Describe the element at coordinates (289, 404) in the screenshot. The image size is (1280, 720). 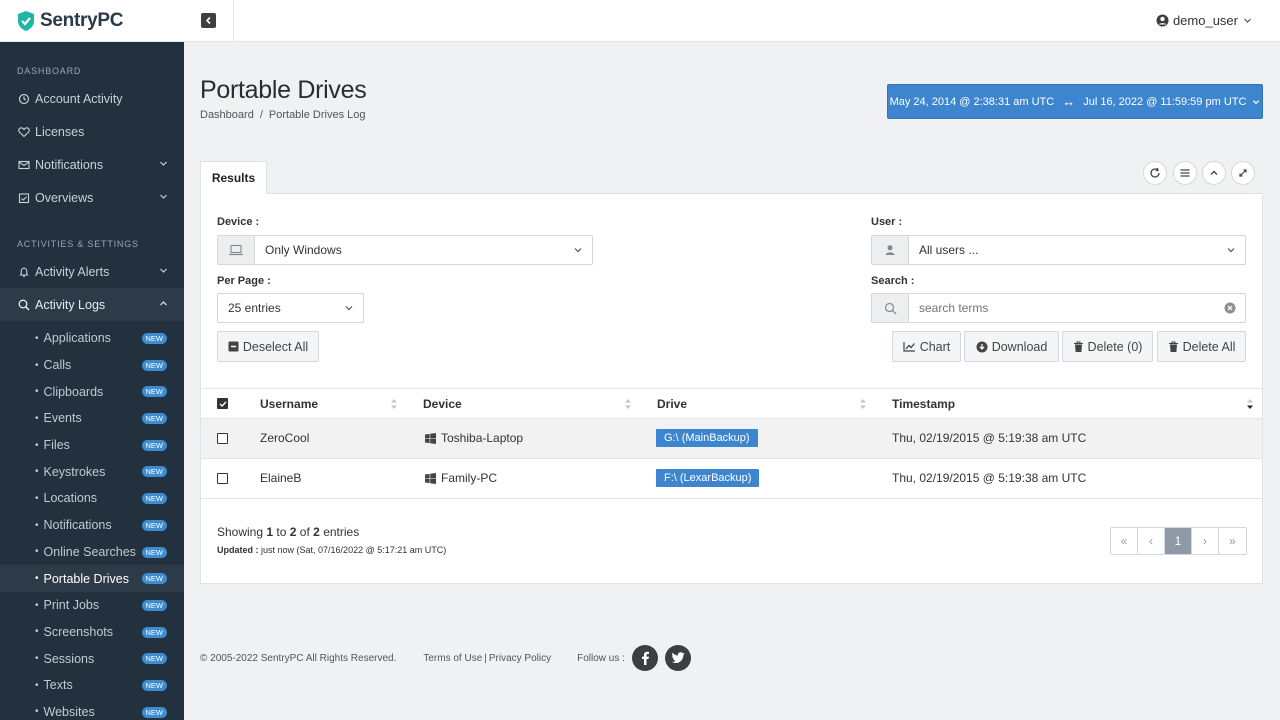
I see `column-username: Username` at that location.